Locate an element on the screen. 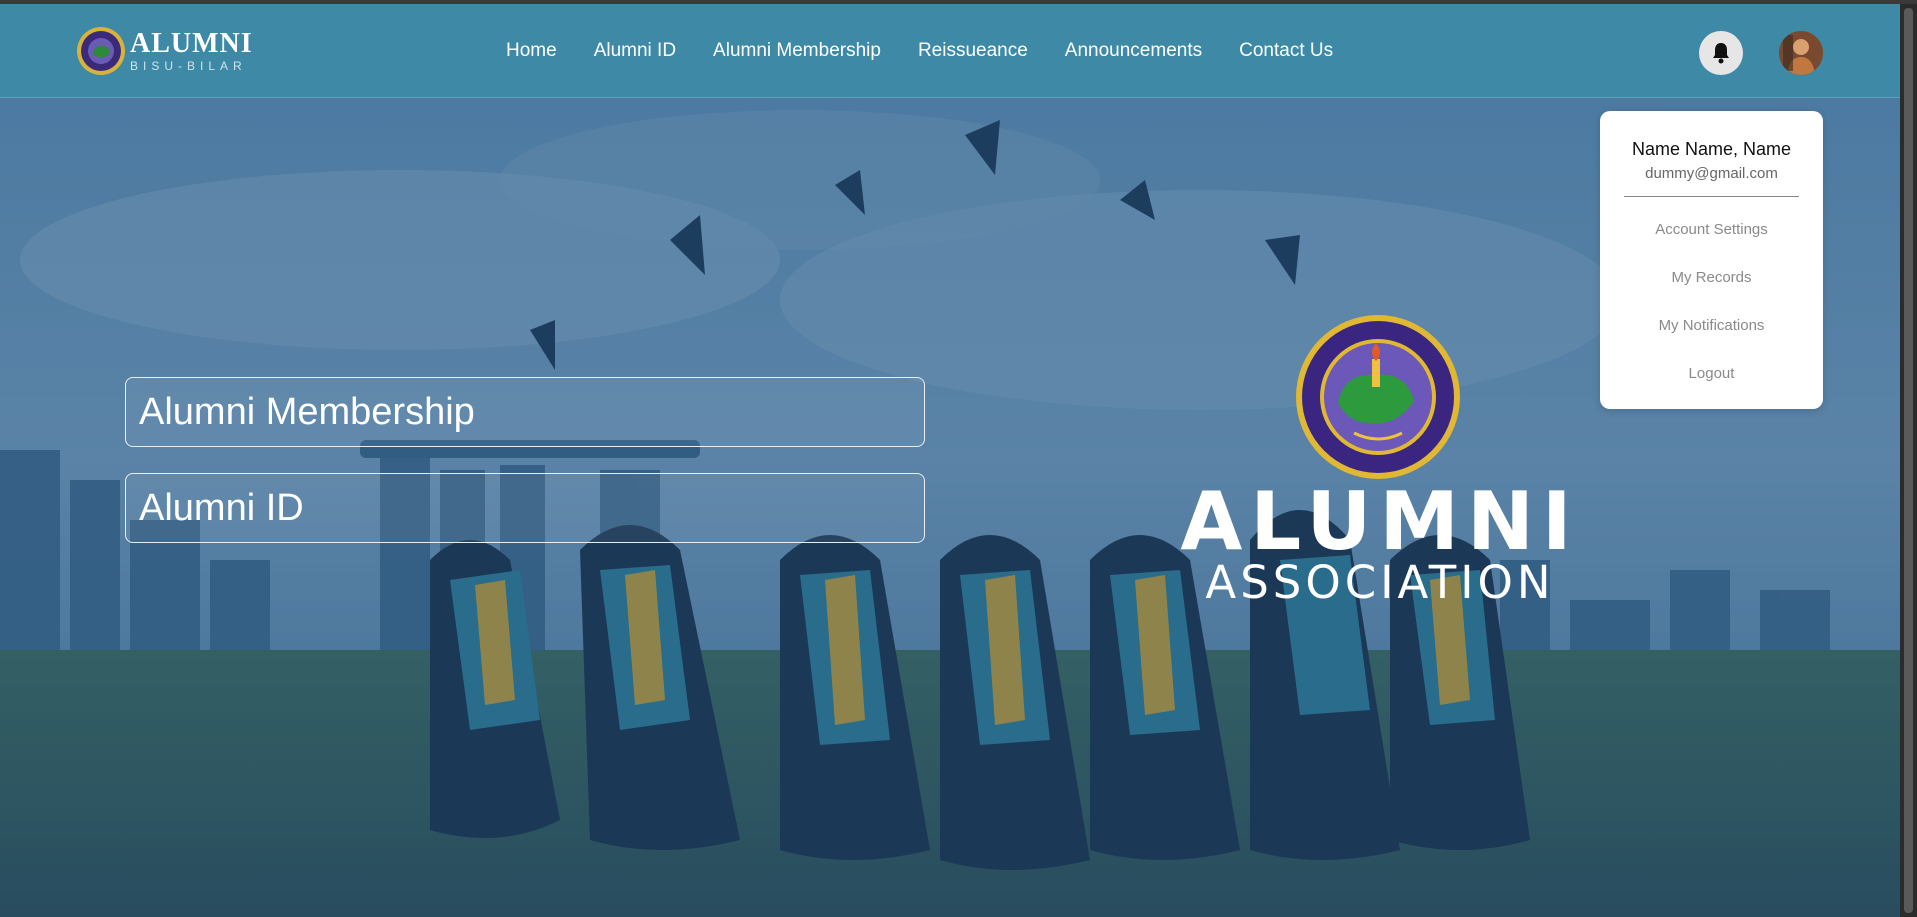  brand-subtitle: BISU-BILAR is located at coordinates (188, 66).